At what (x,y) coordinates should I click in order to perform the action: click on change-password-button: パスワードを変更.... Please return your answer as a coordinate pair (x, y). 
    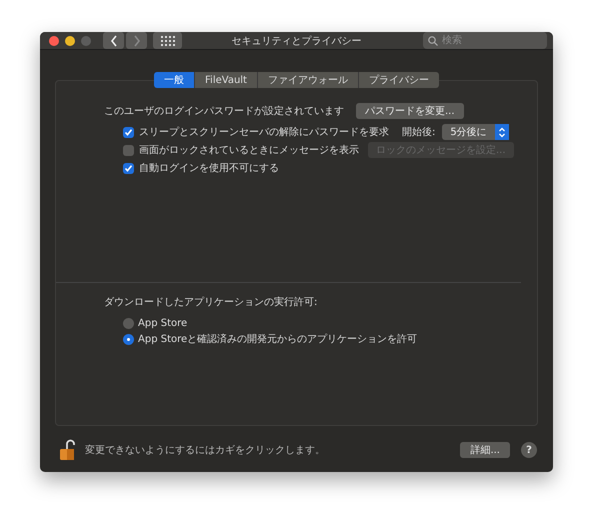
    Looking at the image, I should click on (410, 111).